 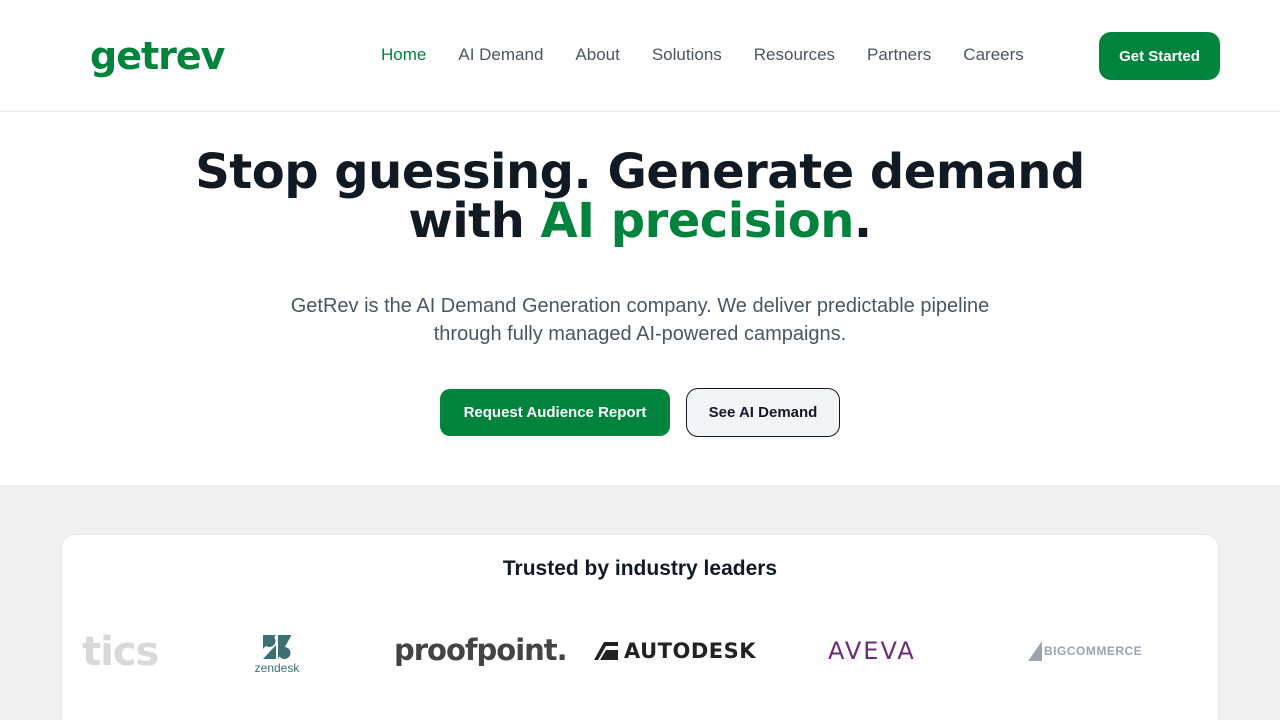 I want to click on hero-title-accent: AI precision, so click(x=697, y=221).